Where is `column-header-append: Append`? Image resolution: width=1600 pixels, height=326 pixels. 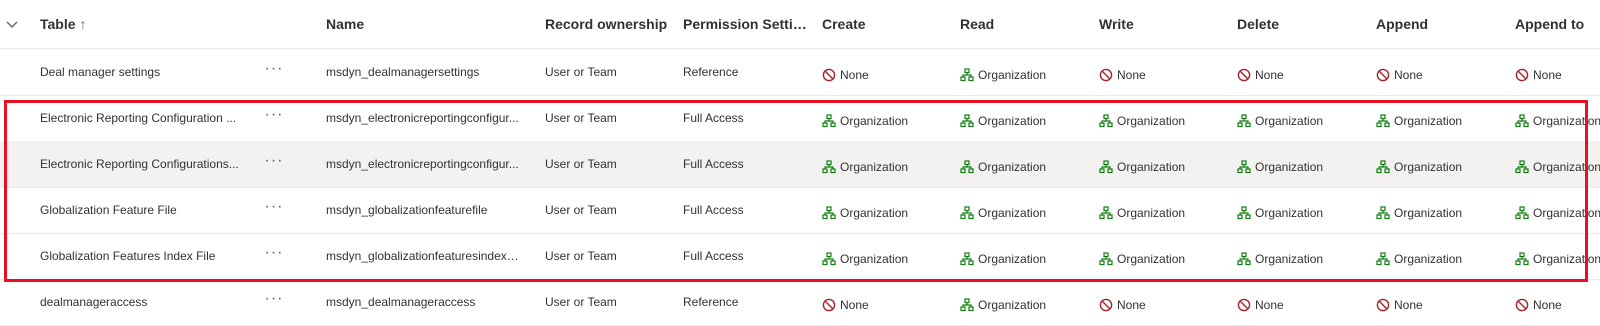 column-header-append: Append is located at coordinates (1443, 24).